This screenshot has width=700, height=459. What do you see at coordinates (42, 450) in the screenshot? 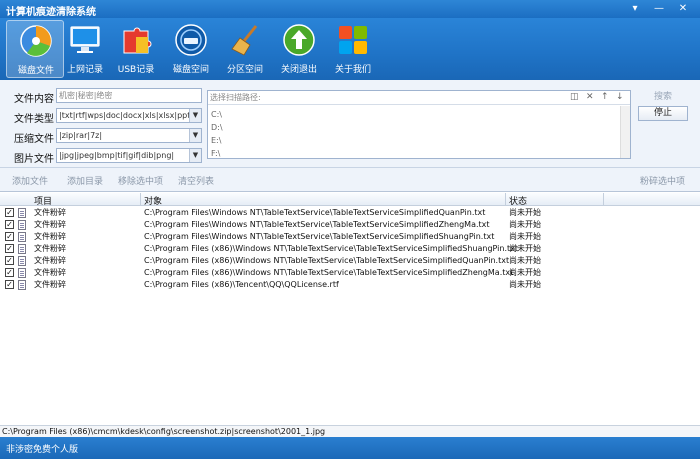
I see `edition-label: 非涉密免费个人版` at bounding box center [42, 450].